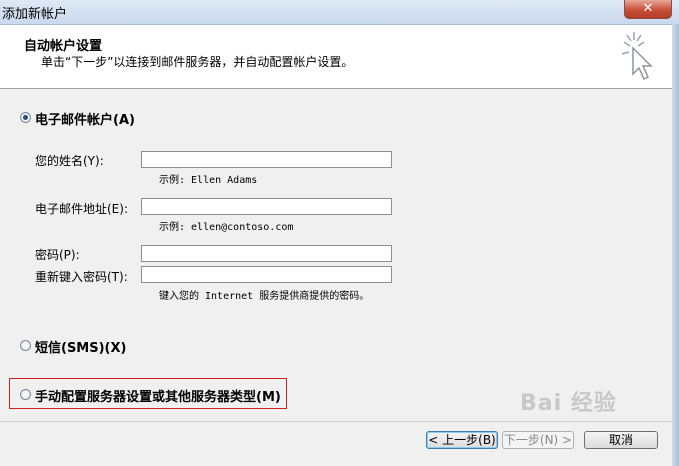  I want to click on close-button: ✕, so click(648, 9).